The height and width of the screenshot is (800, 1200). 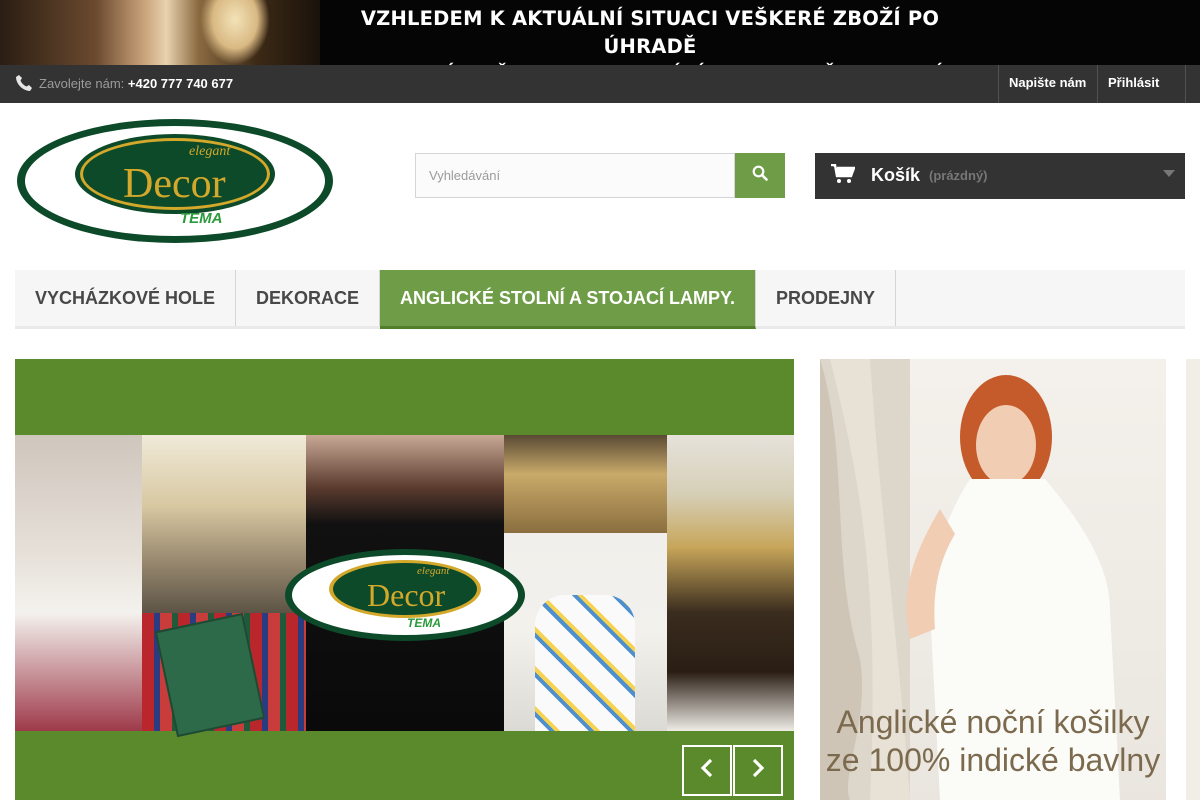 I want to click on slider-next-button, so click(x=758, y=770).